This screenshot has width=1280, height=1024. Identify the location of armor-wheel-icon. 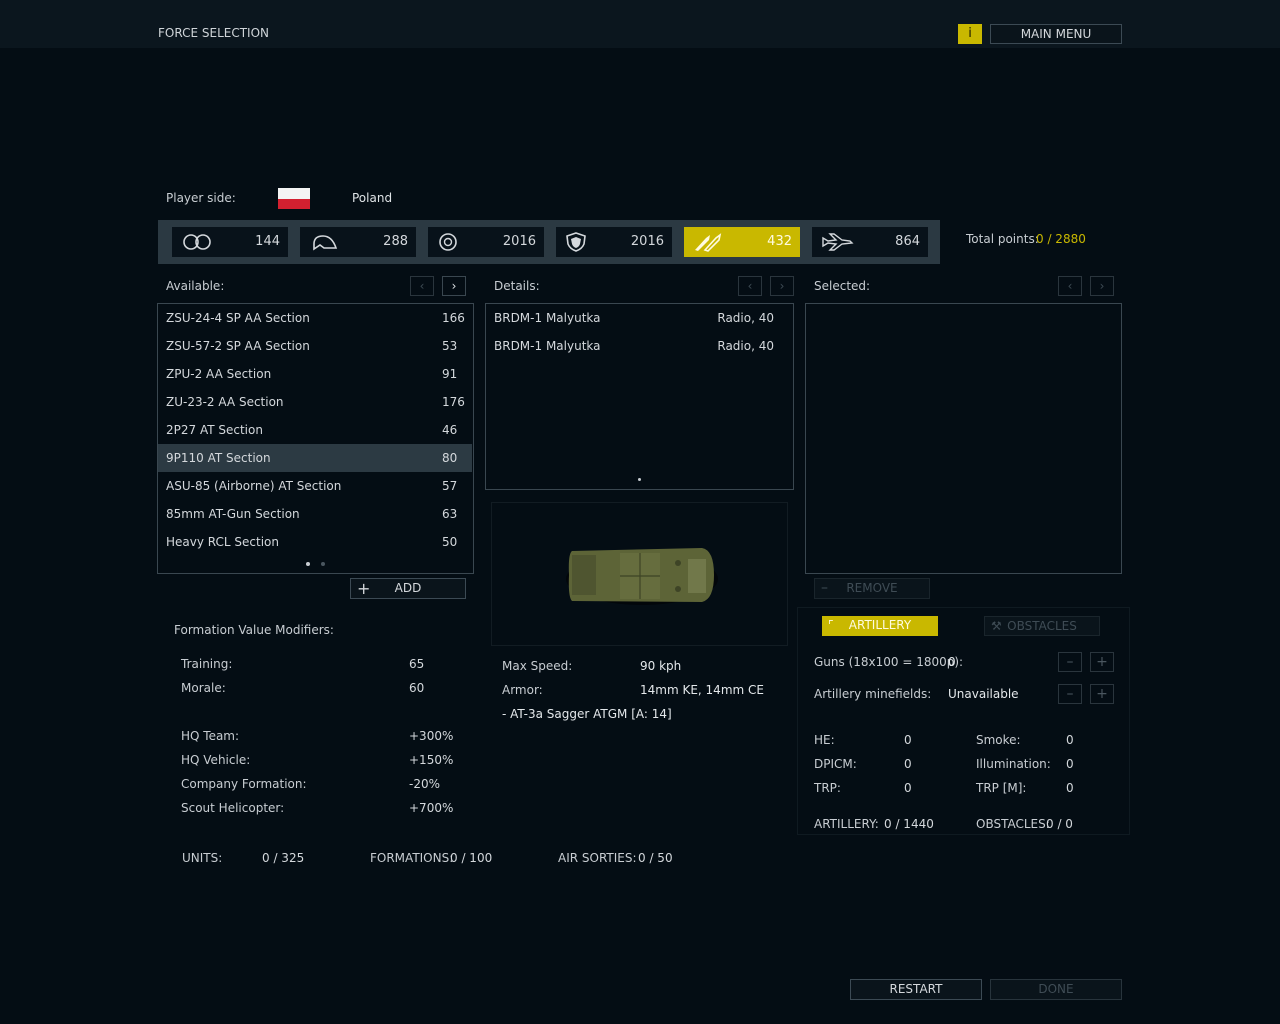
(448, 242).